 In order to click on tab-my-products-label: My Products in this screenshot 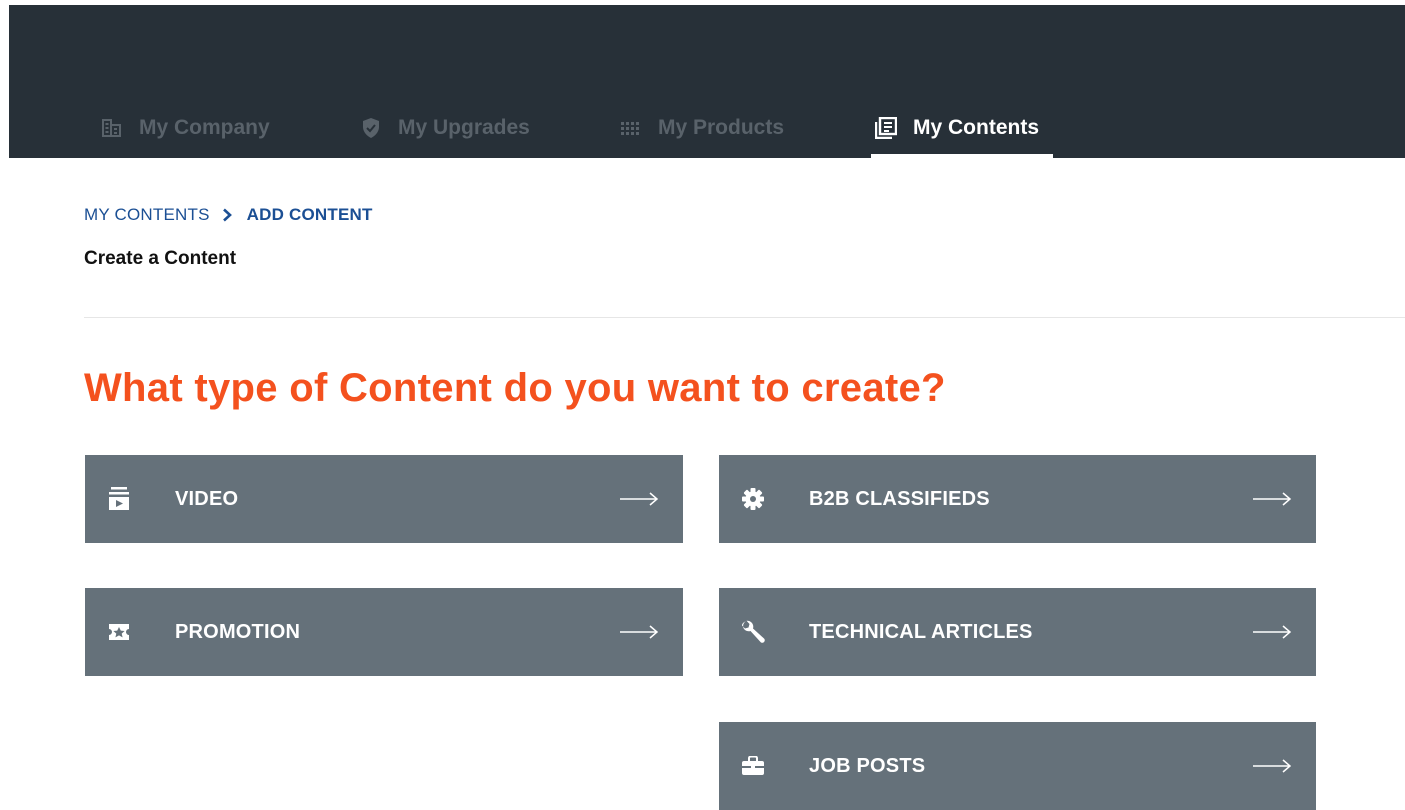, I will do `click(721, 127)`.